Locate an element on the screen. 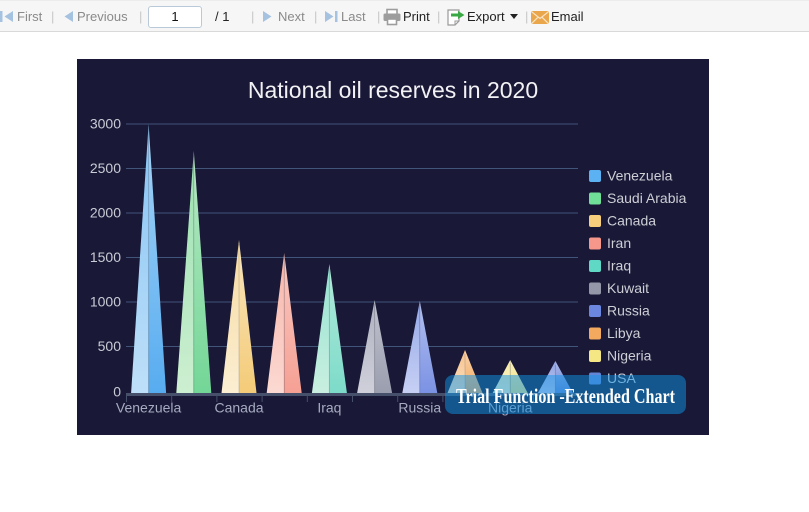  svg-text: Libya is located at coordinates (624, 333).